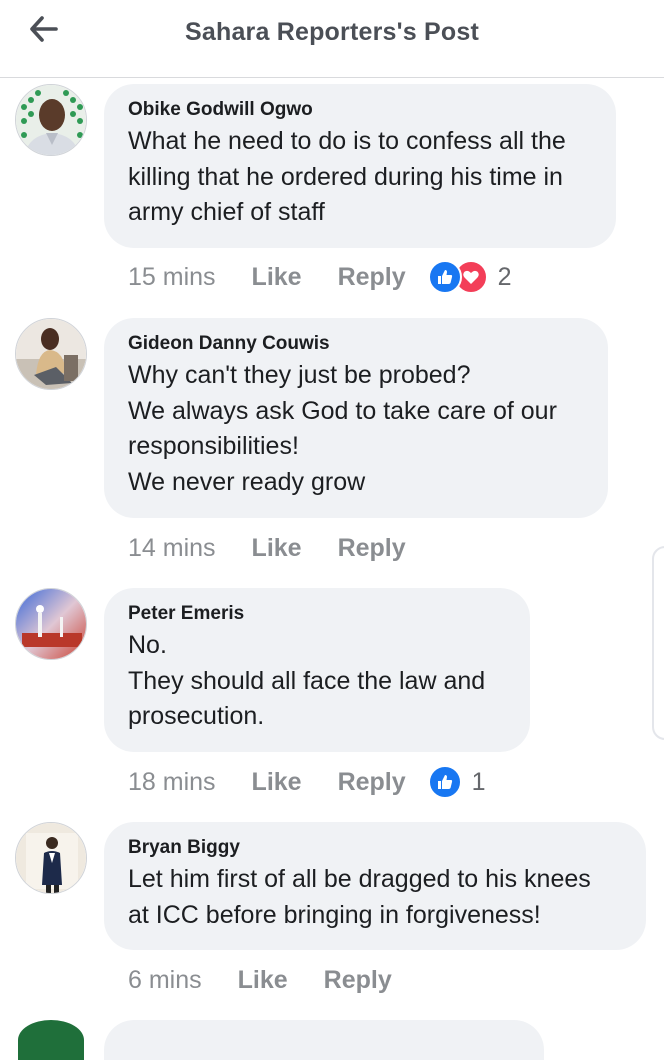 Image resolution: width=664 pixels, height=1060 pixels. Describe the element at coordinates (469, 277) in the screenshot. I see `reactions-summary: 2` at that location.